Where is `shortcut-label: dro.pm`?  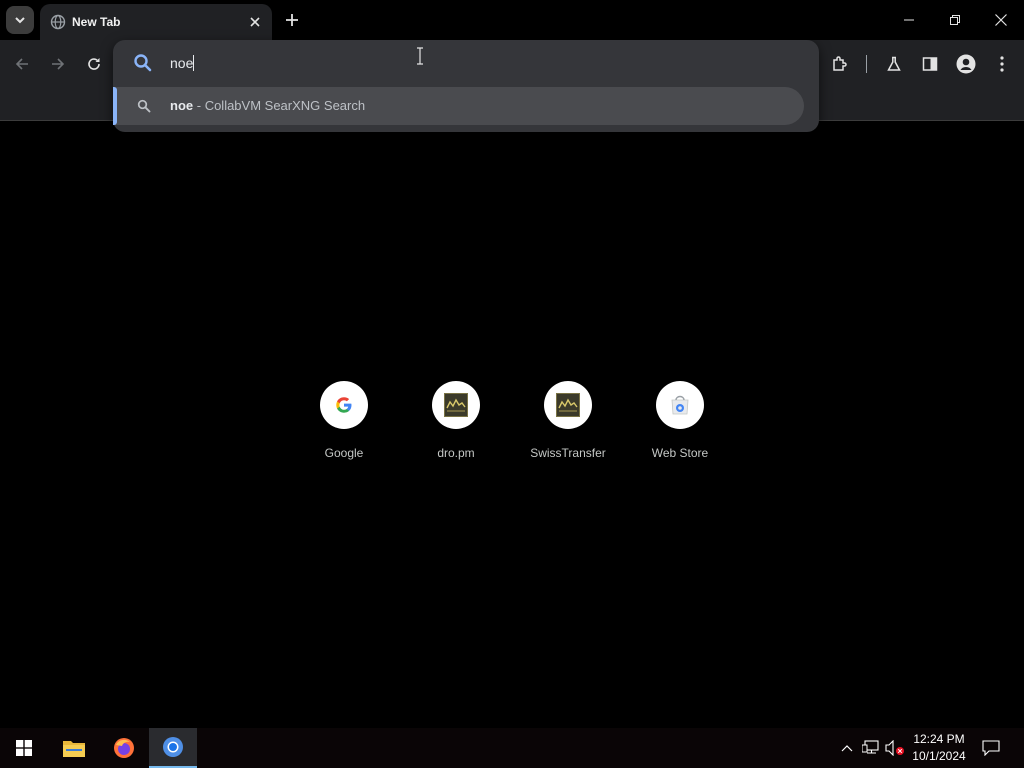
shortcut-label: dro.pm is located at coordinates (456, 453).